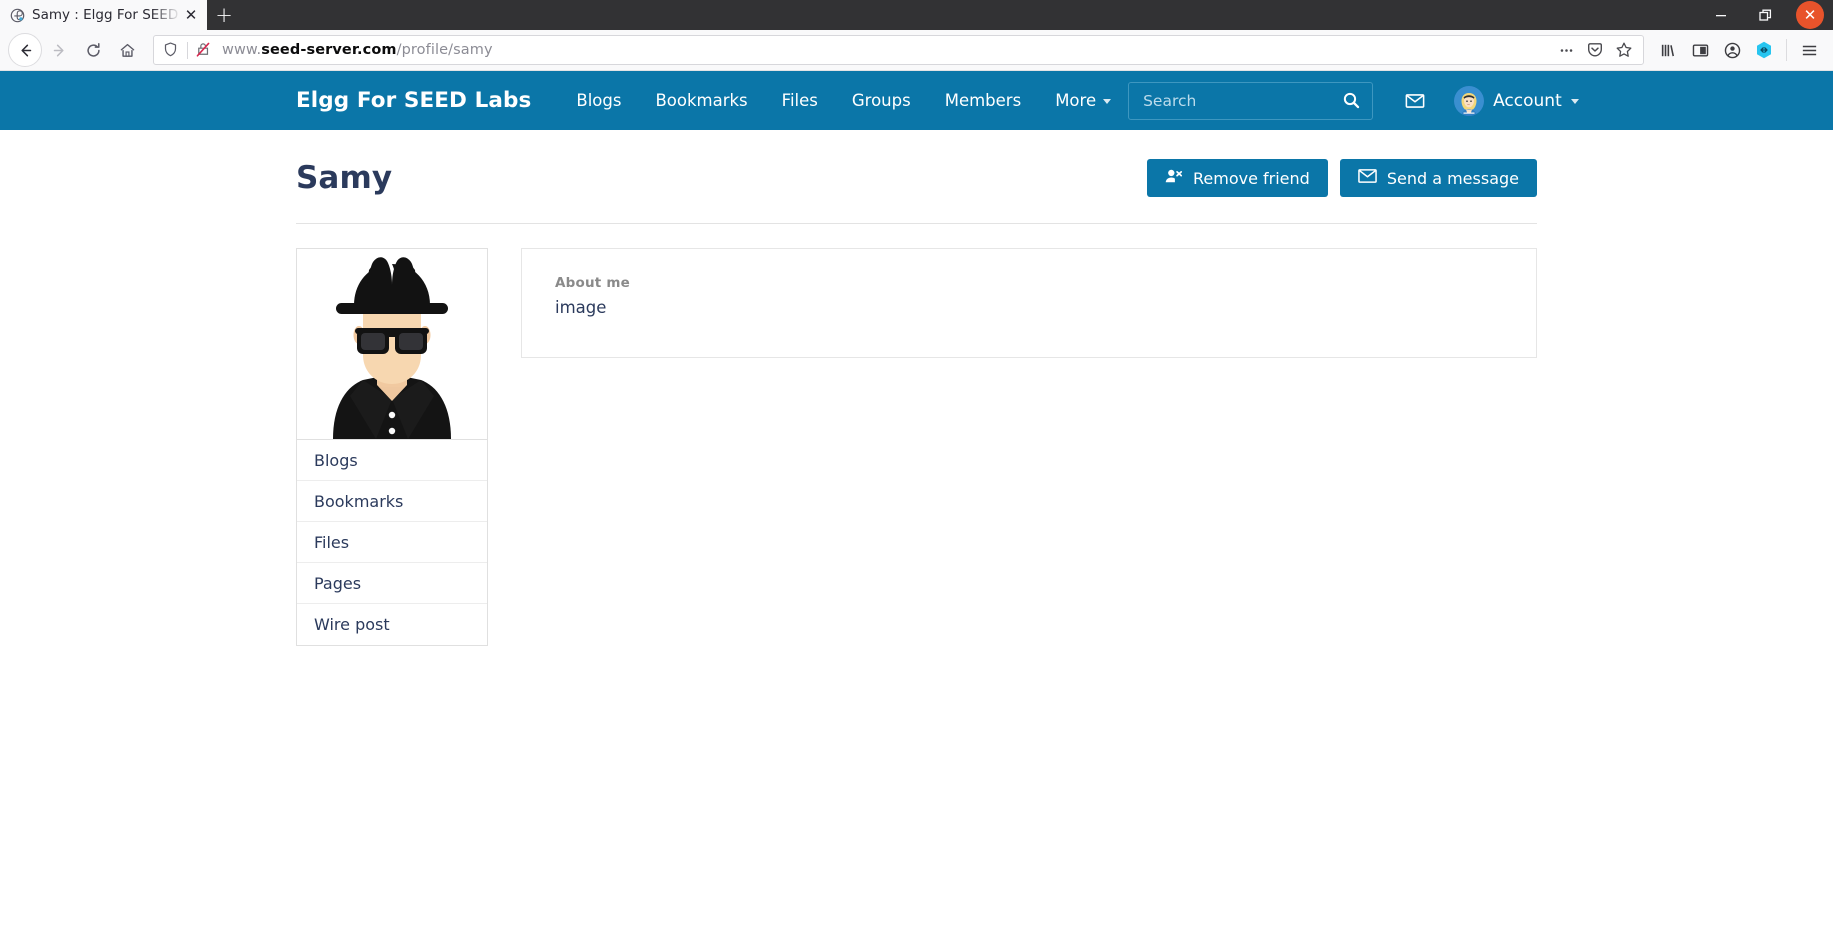 This screenshot has width=1833, height=927. Describe the element at coordinates (127, 50) in the screenshot. I see `home-icon` at that location.